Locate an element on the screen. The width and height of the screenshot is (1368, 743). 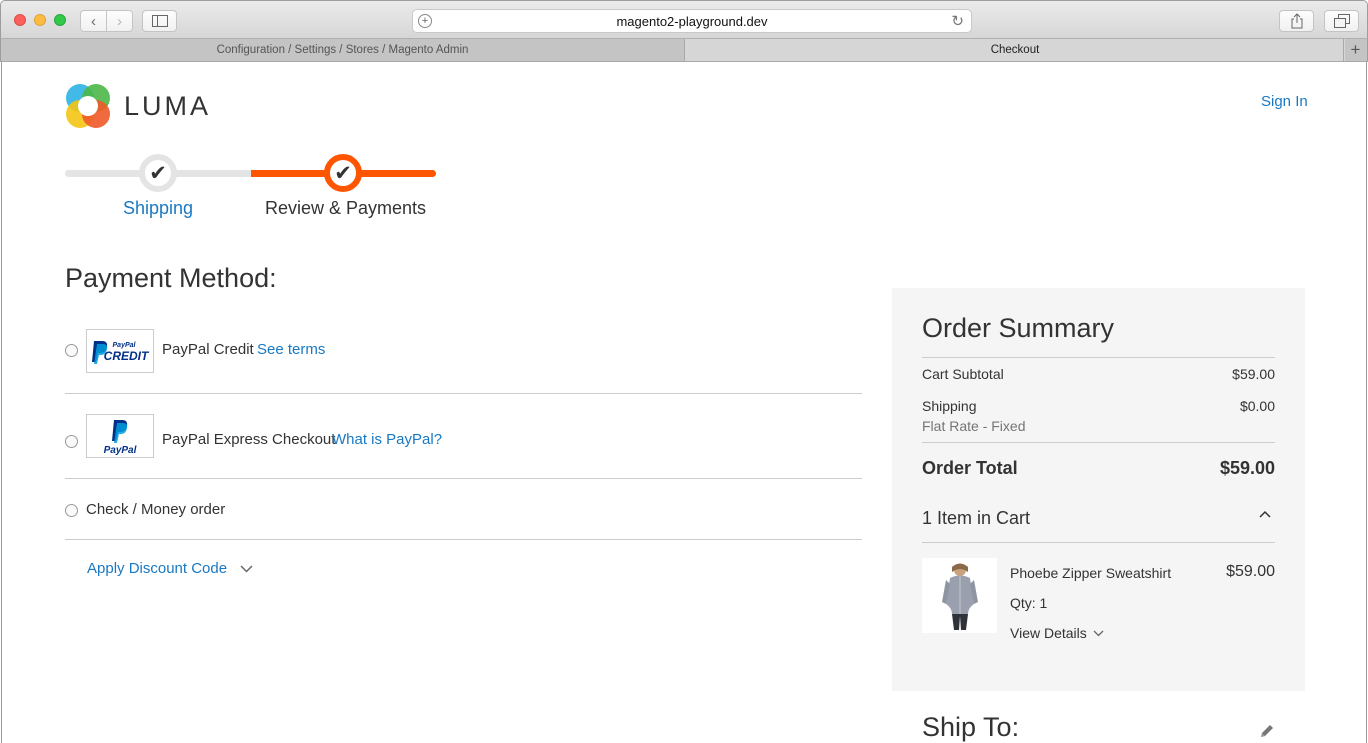
url-text: magento2-playground.dev is located at coordinates (692, 21).